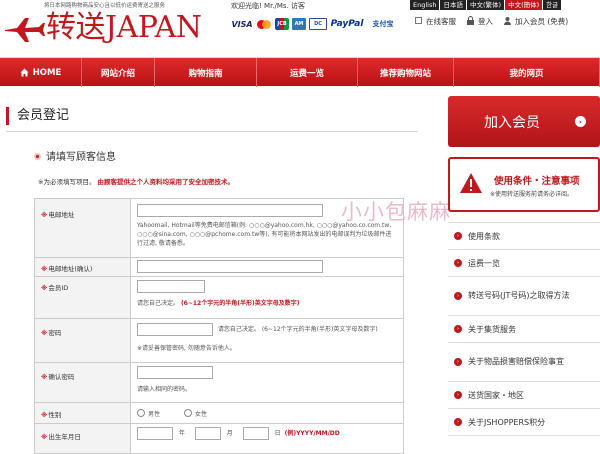 This screenshot has height=454, width=600. Describe the element at coordinates (83, 382) in the screenshot. I see `password-confirm-label: ※确认密码` at that location.